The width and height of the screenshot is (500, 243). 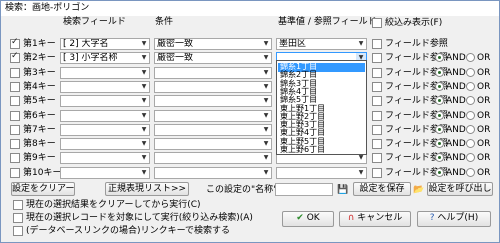 I want to click on cancel-button: ∩ キャンセル, so click(x=375, y=219).